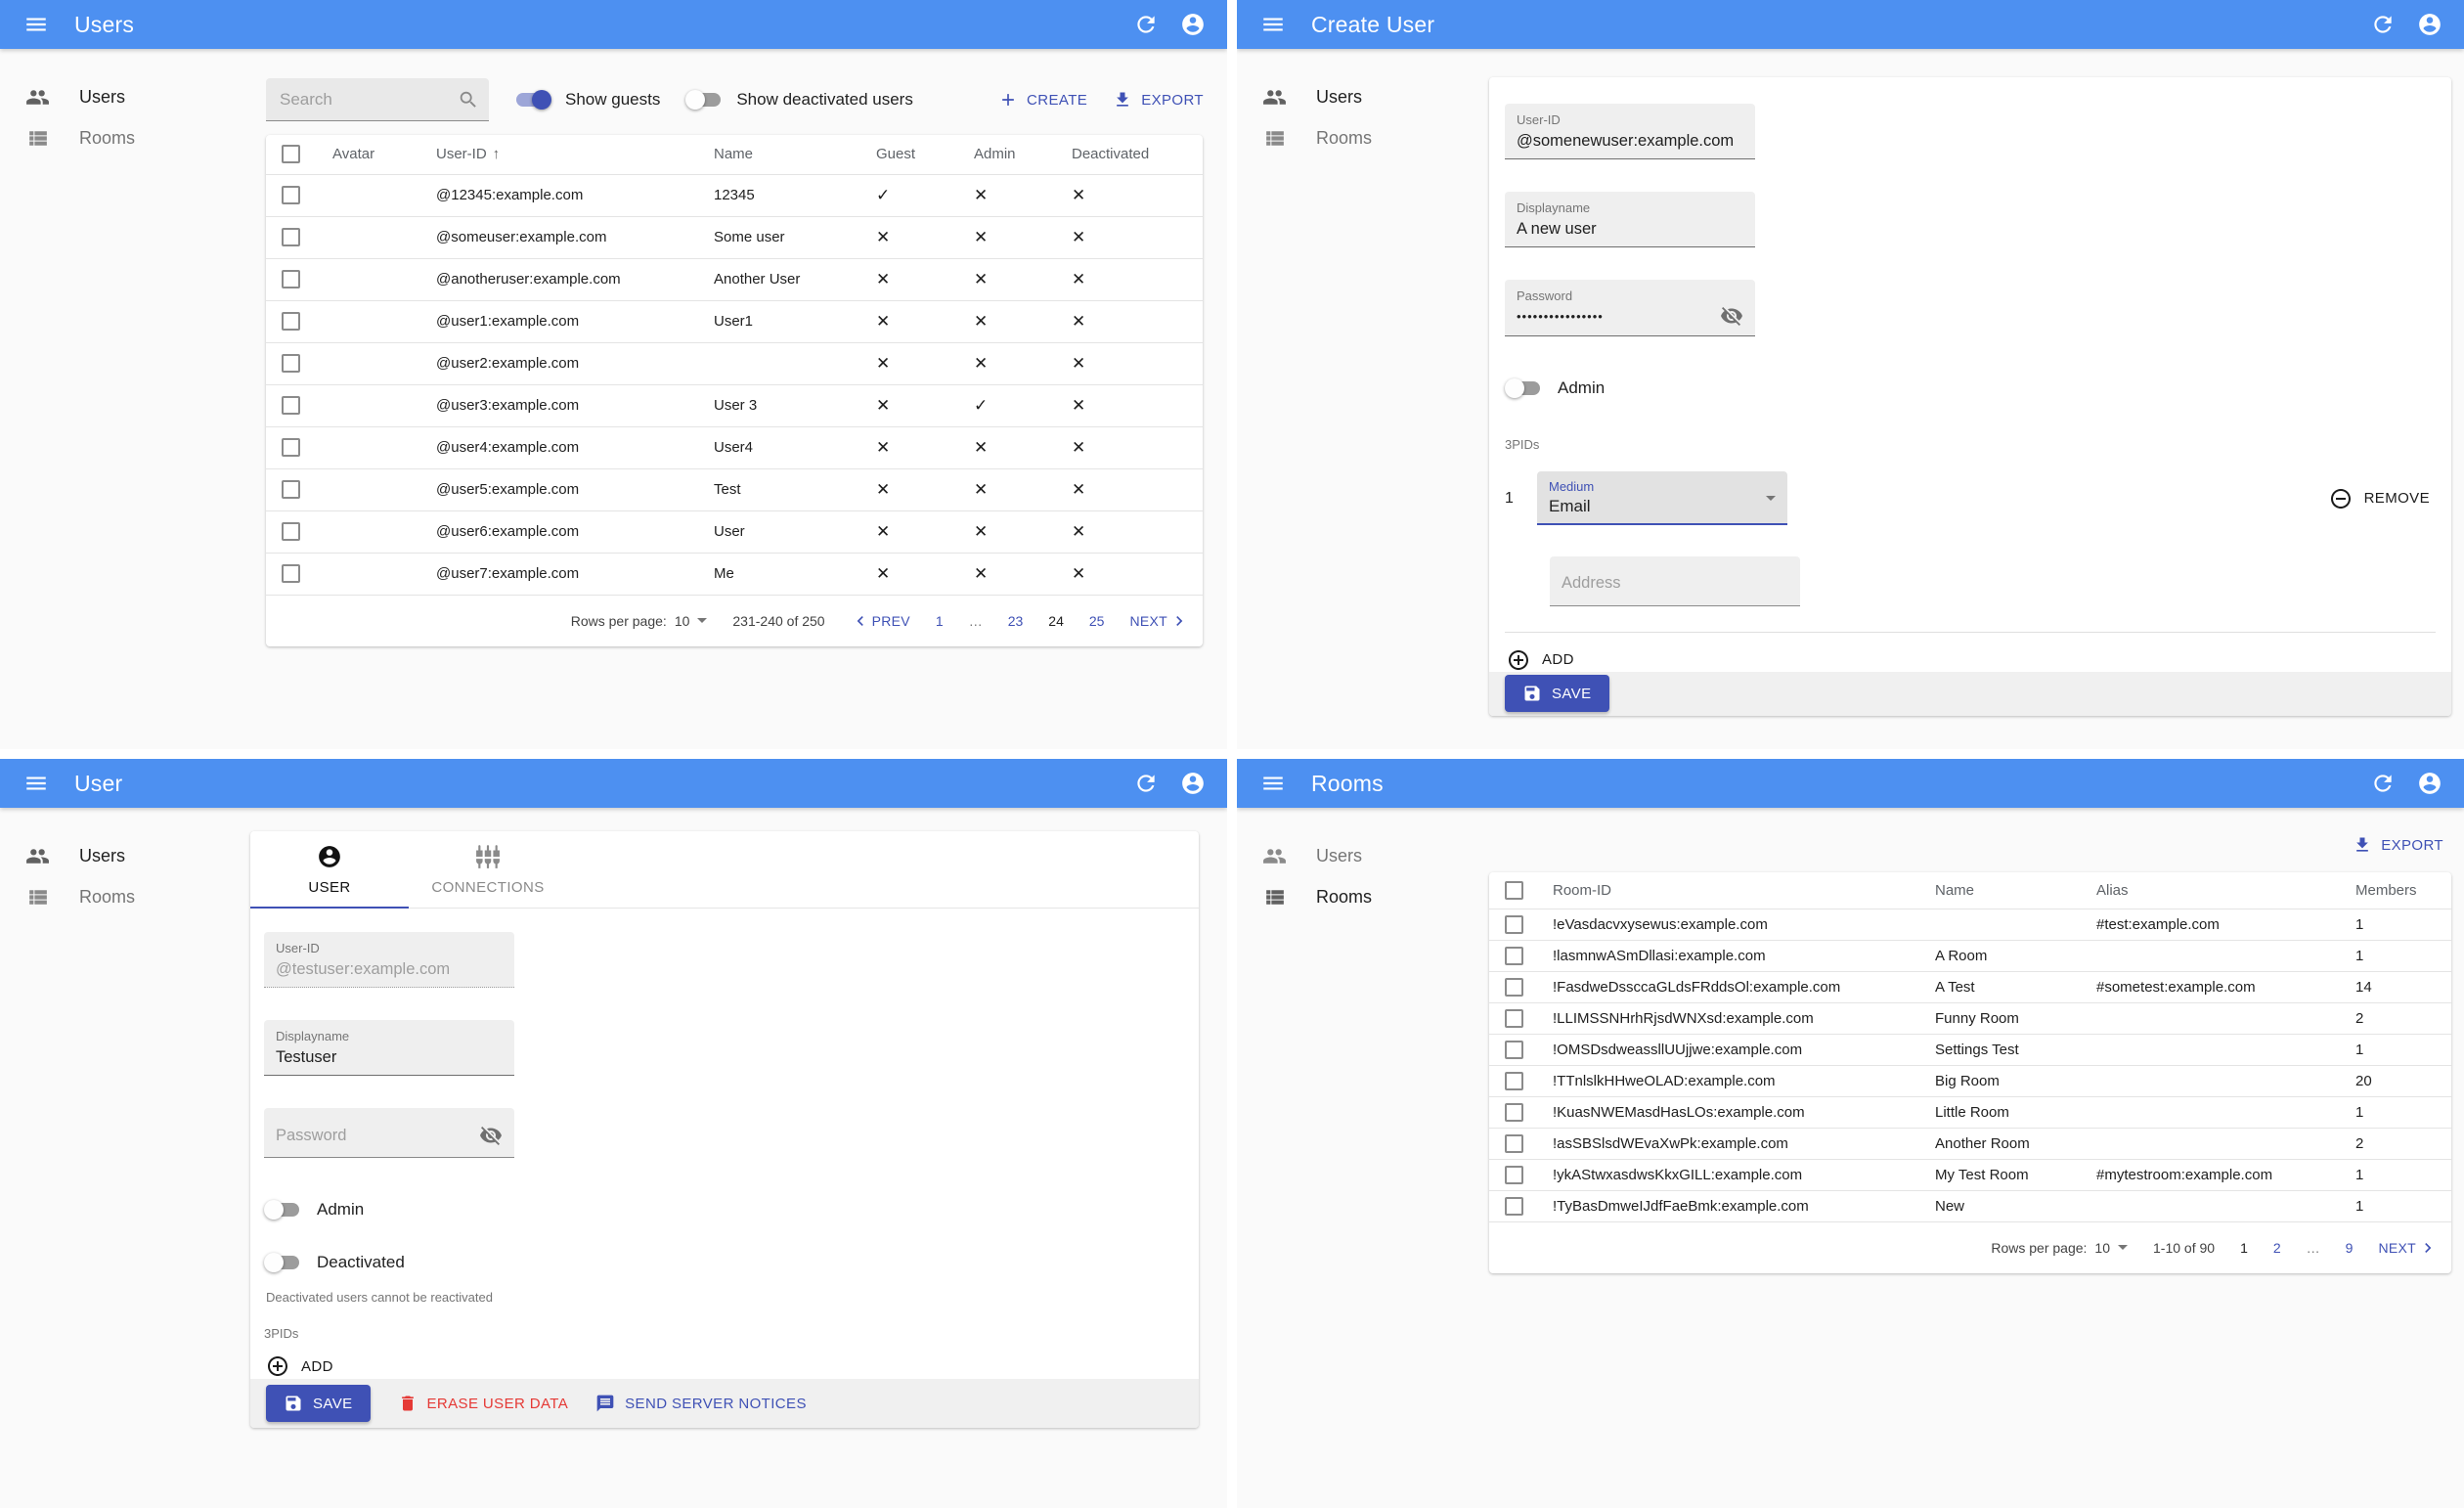 The image size is (2464, 1508). What do you see at coordinates (734, 363) in the screenshot?
I see `table-row: @user2:example.com ✕ ✕ ✕` at bounding box center [734, 363].